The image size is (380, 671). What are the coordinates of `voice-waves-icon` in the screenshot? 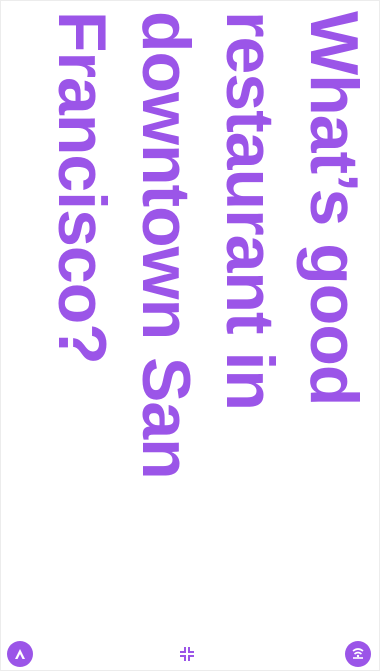 It's located at (358, 654).